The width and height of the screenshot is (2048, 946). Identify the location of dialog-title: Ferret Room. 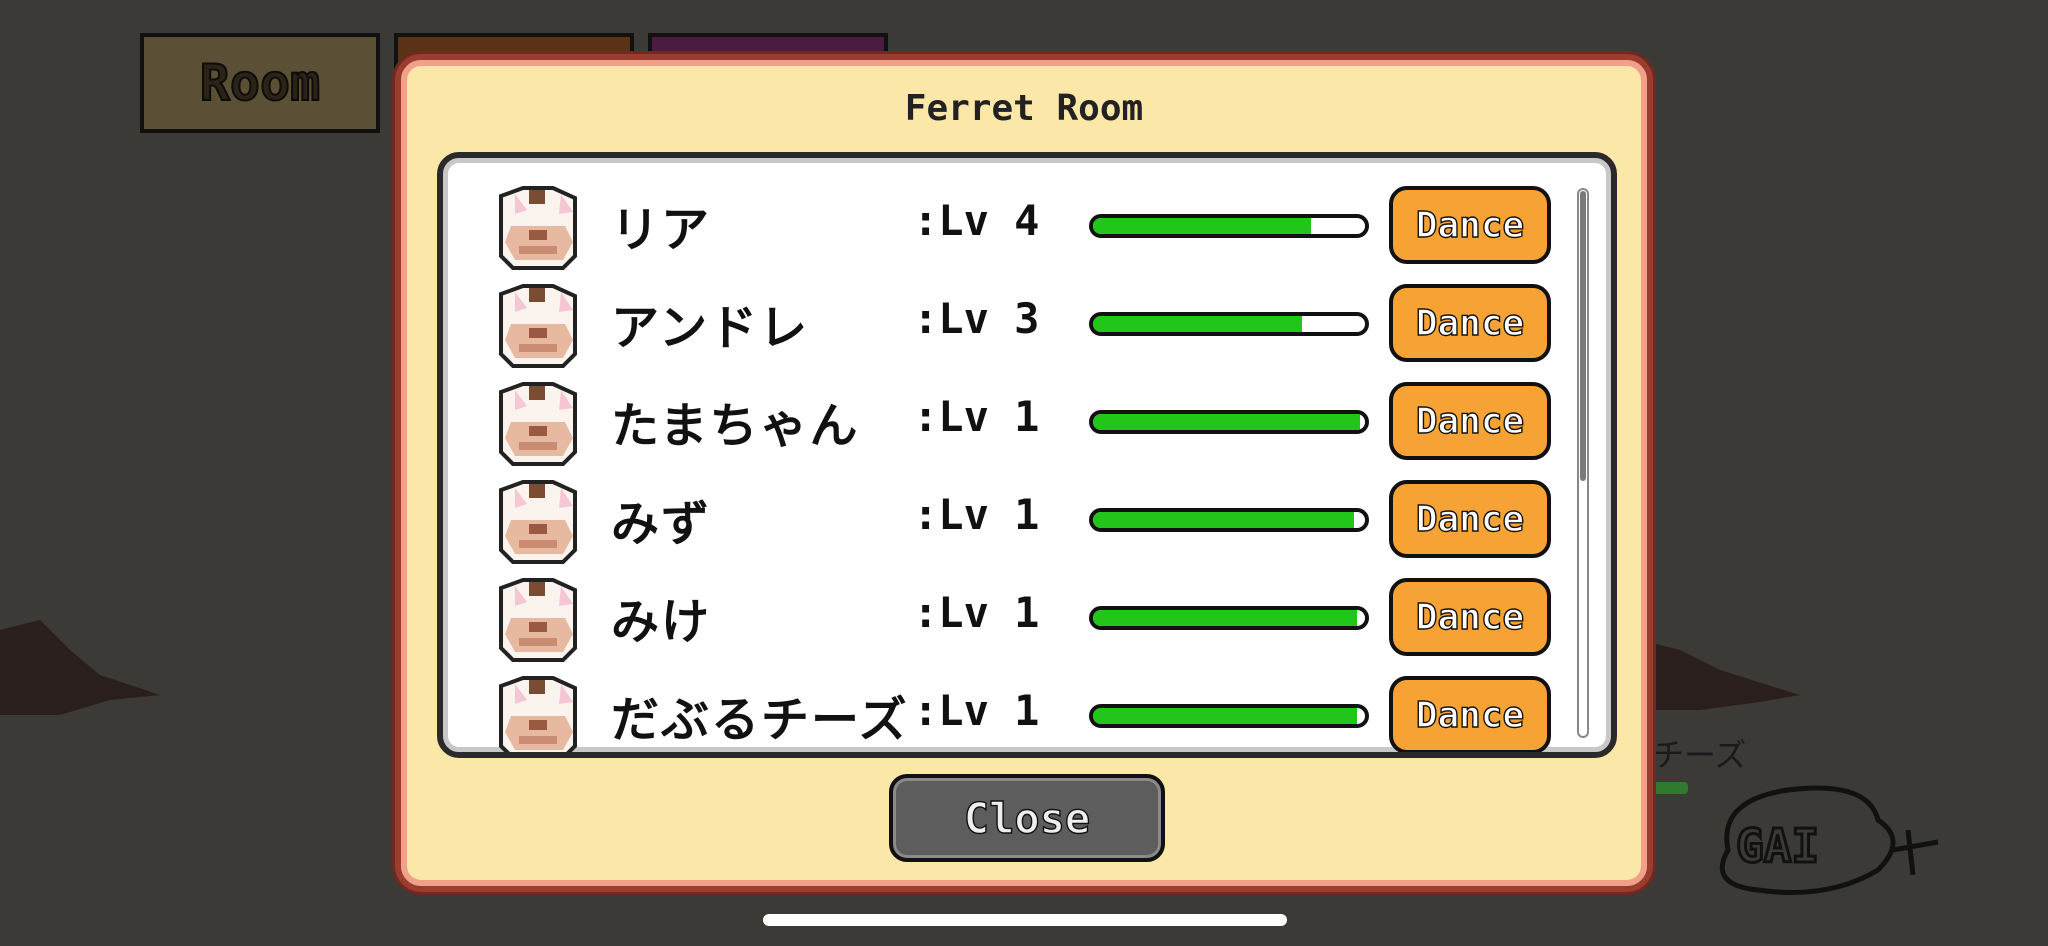
(1024, 108).